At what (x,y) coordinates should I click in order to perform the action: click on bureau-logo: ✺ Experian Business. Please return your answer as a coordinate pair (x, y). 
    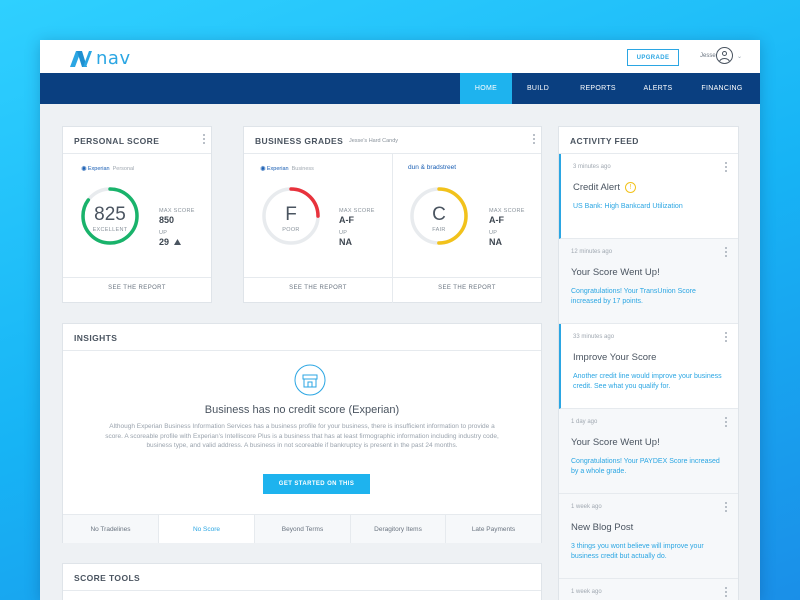
    Looking at the image, I should click on (287, 169).